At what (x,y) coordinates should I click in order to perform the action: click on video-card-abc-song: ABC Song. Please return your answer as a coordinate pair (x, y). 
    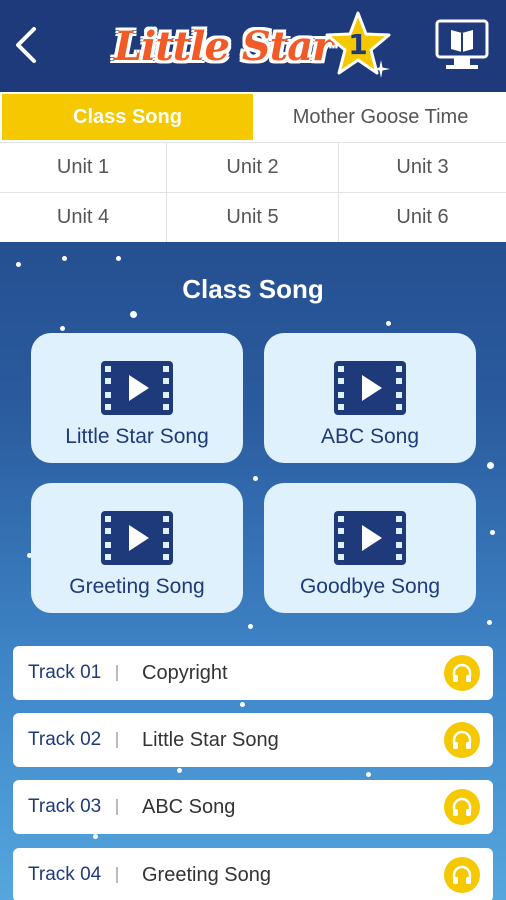
    Looking at the image, I should click on (370, 398).